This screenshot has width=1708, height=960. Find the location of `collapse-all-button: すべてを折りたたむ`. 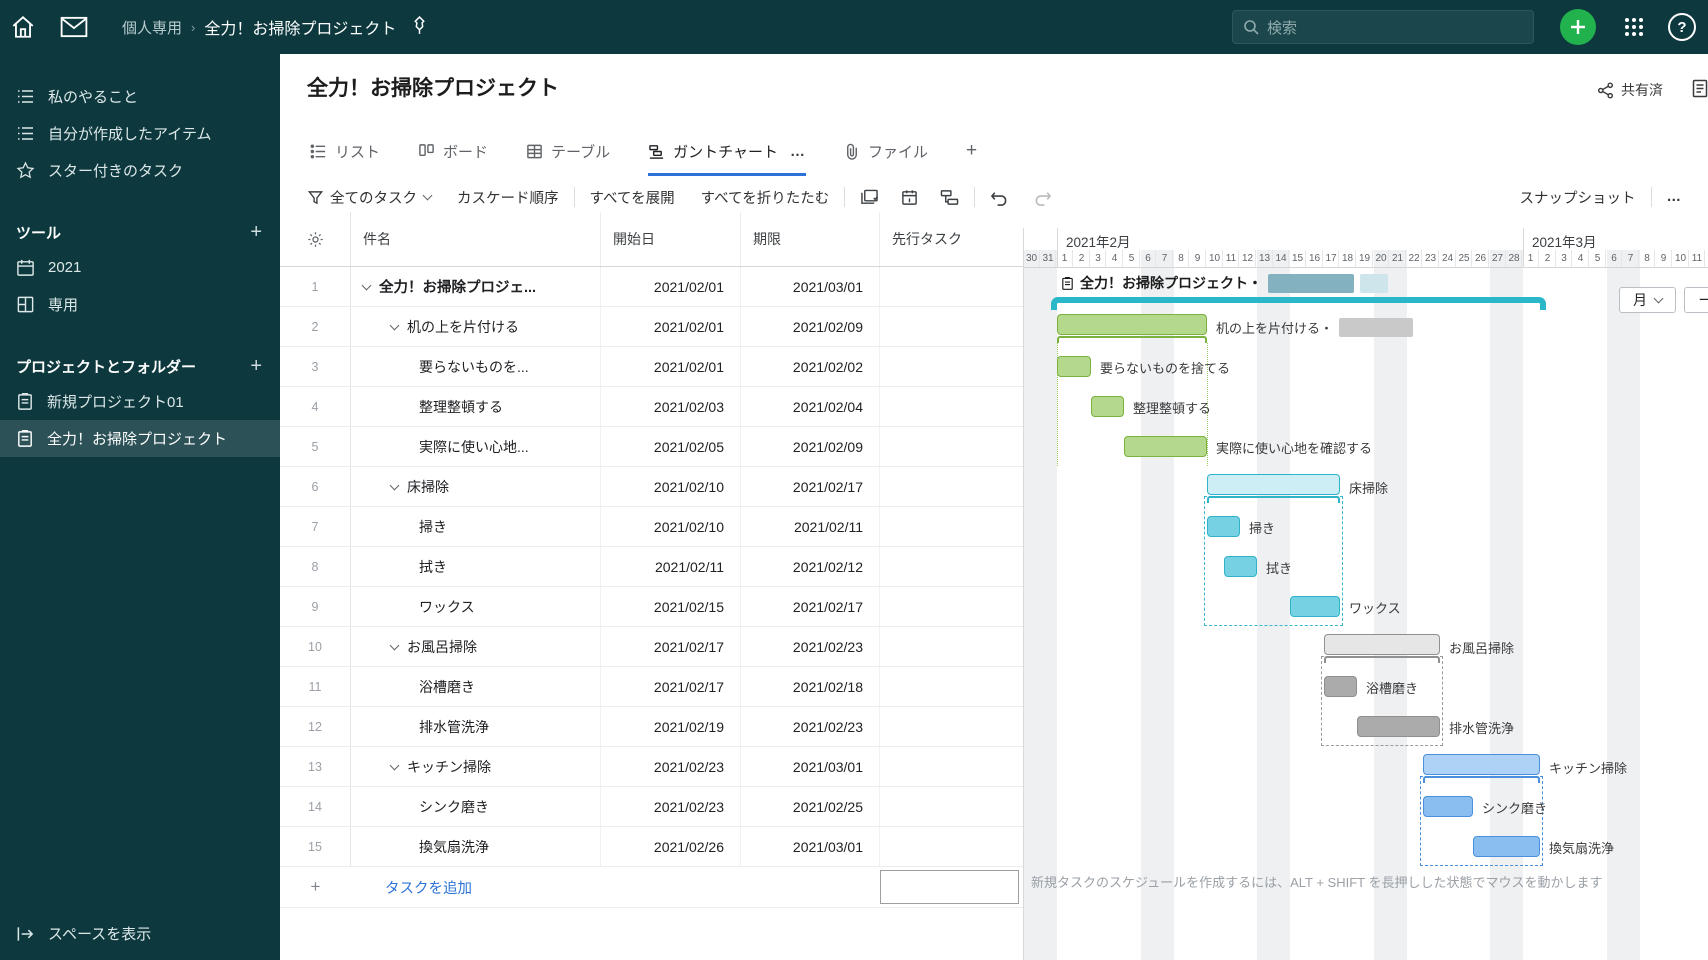

collapse-all-button: すべてを折りたたむ is located at coordinates (765, 197).